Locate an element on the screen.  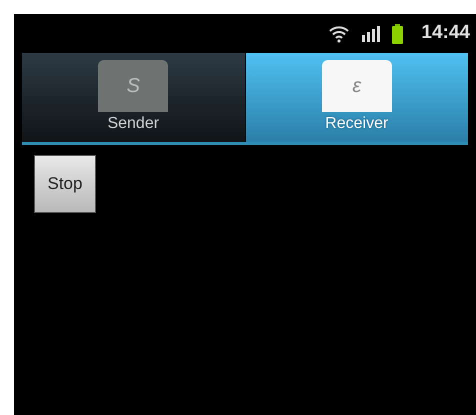
wifi-icon is located at coordinates (339, 33).